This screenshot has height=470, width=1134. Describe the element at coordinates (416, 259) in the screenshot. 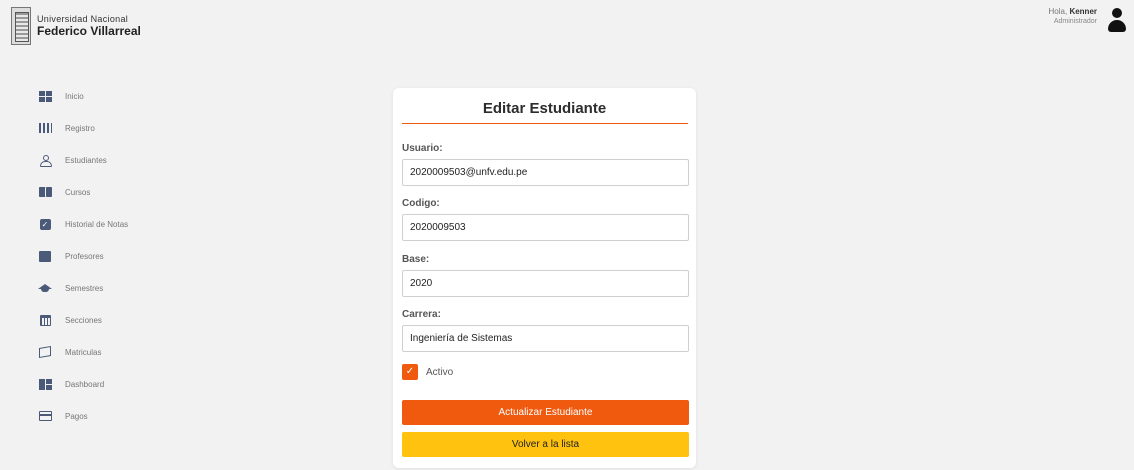

I see `base-label: Base:` at that location.